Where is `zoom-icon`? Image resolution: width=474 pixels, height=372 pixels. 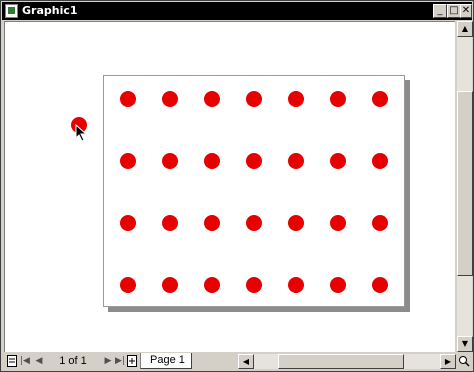
zoom-icon is located at coordinates (464, 361).